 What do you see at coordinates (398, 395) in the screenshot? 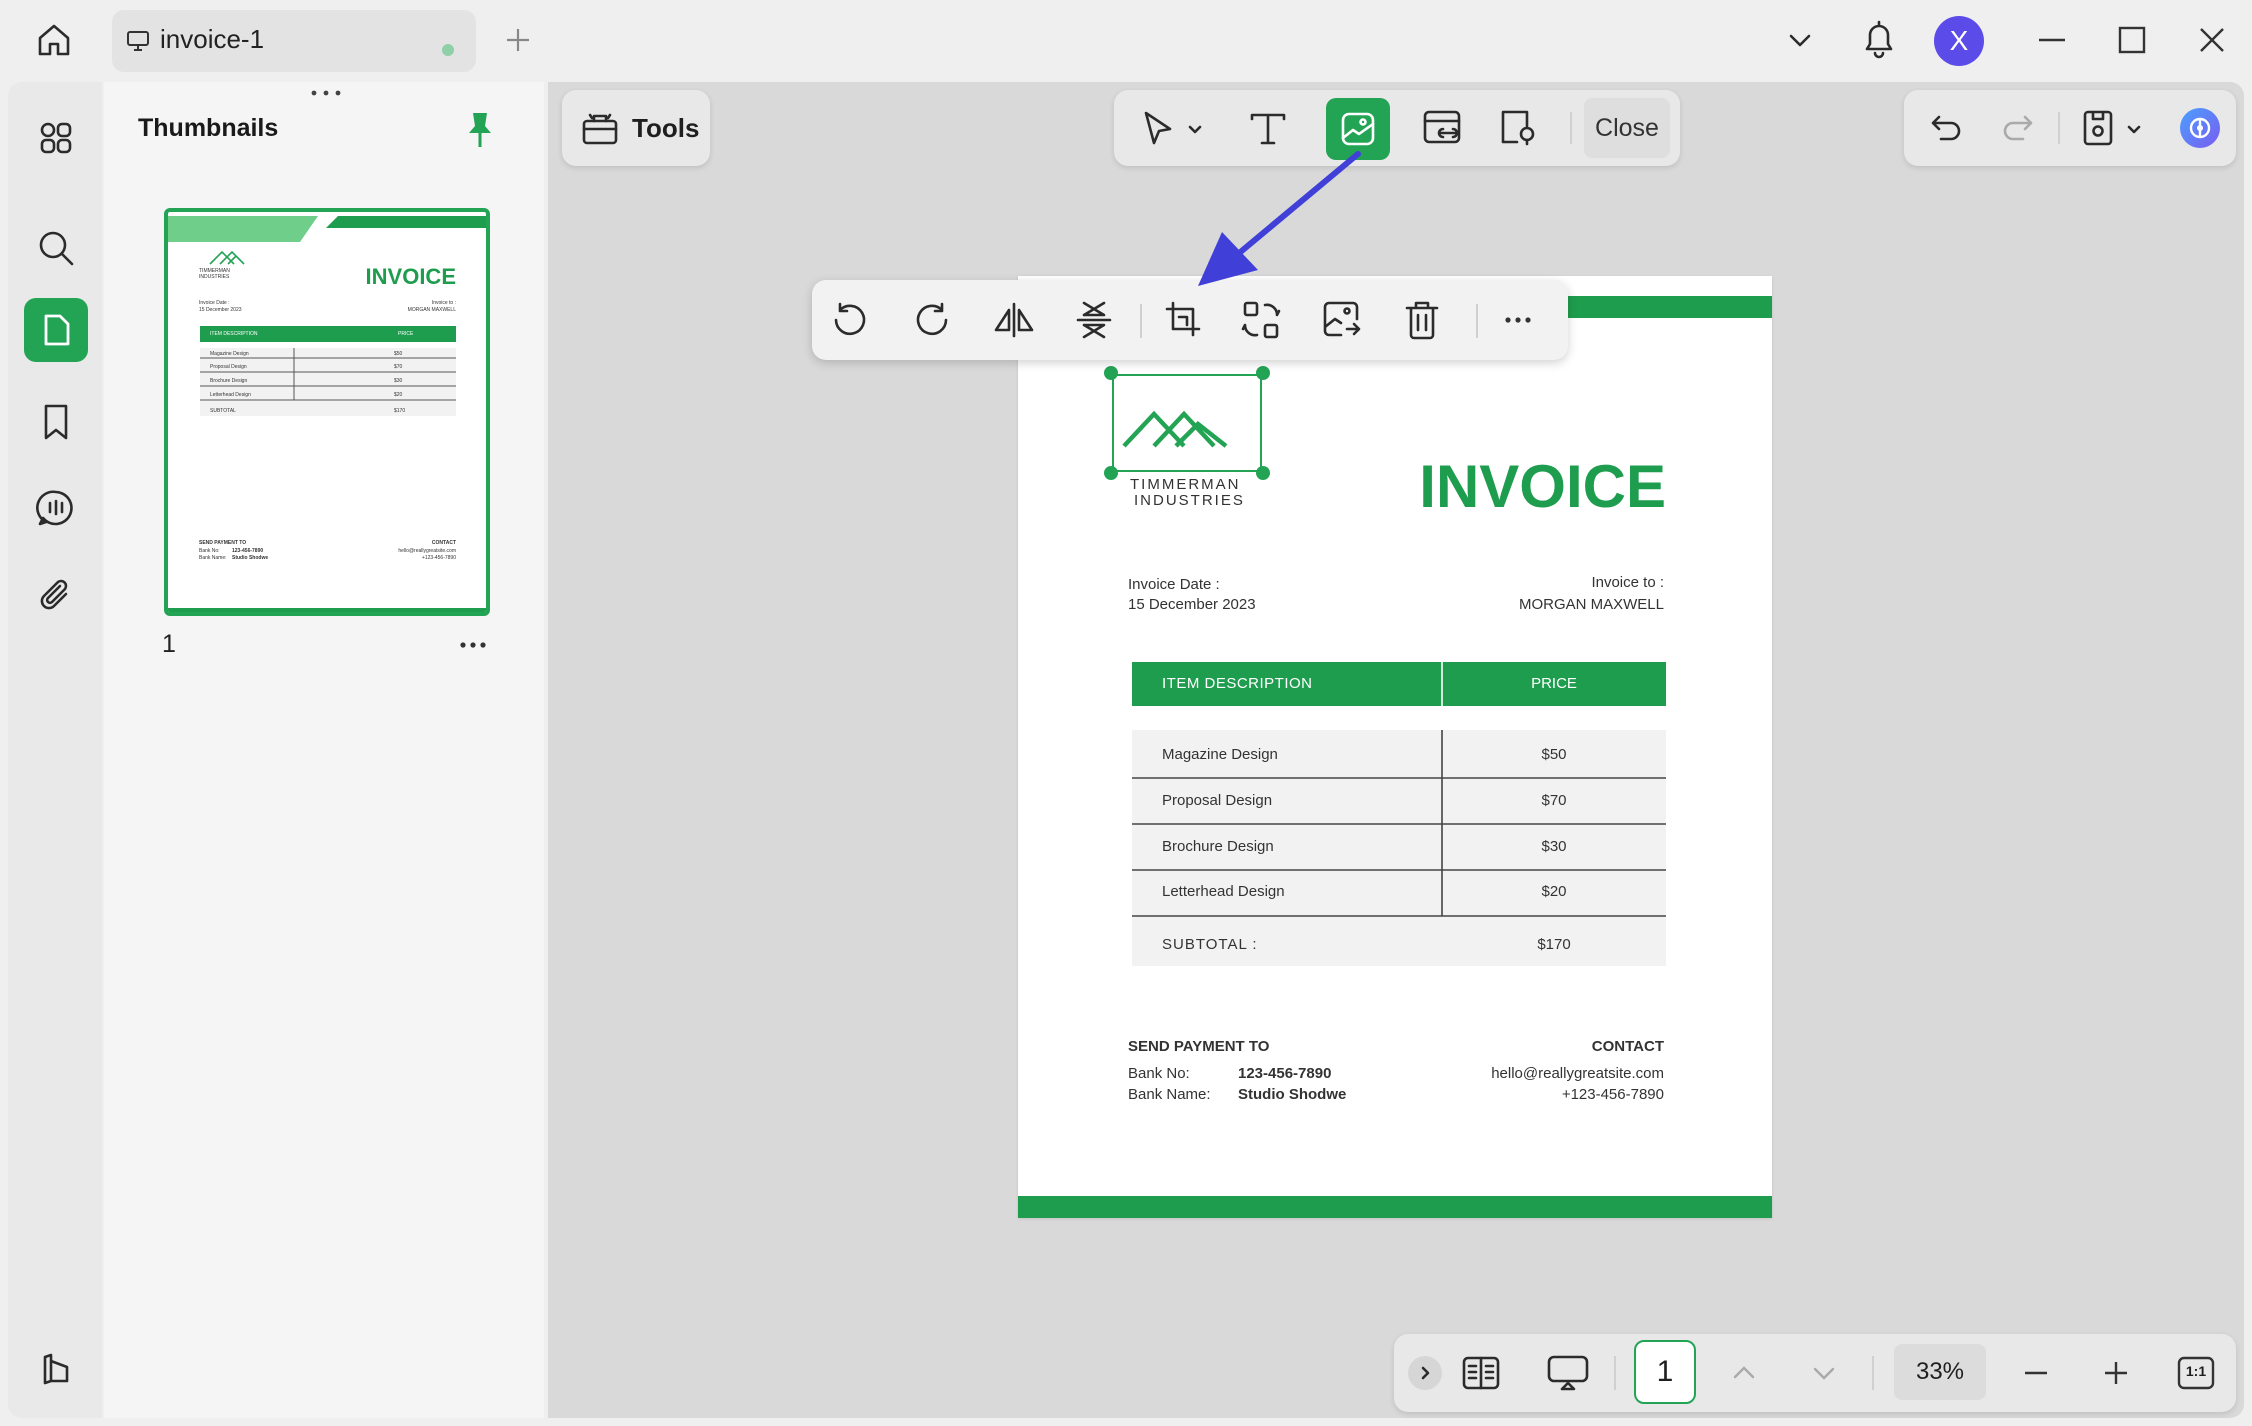
I see `thumb-item-price: $20` at bounding box center [398, 395].